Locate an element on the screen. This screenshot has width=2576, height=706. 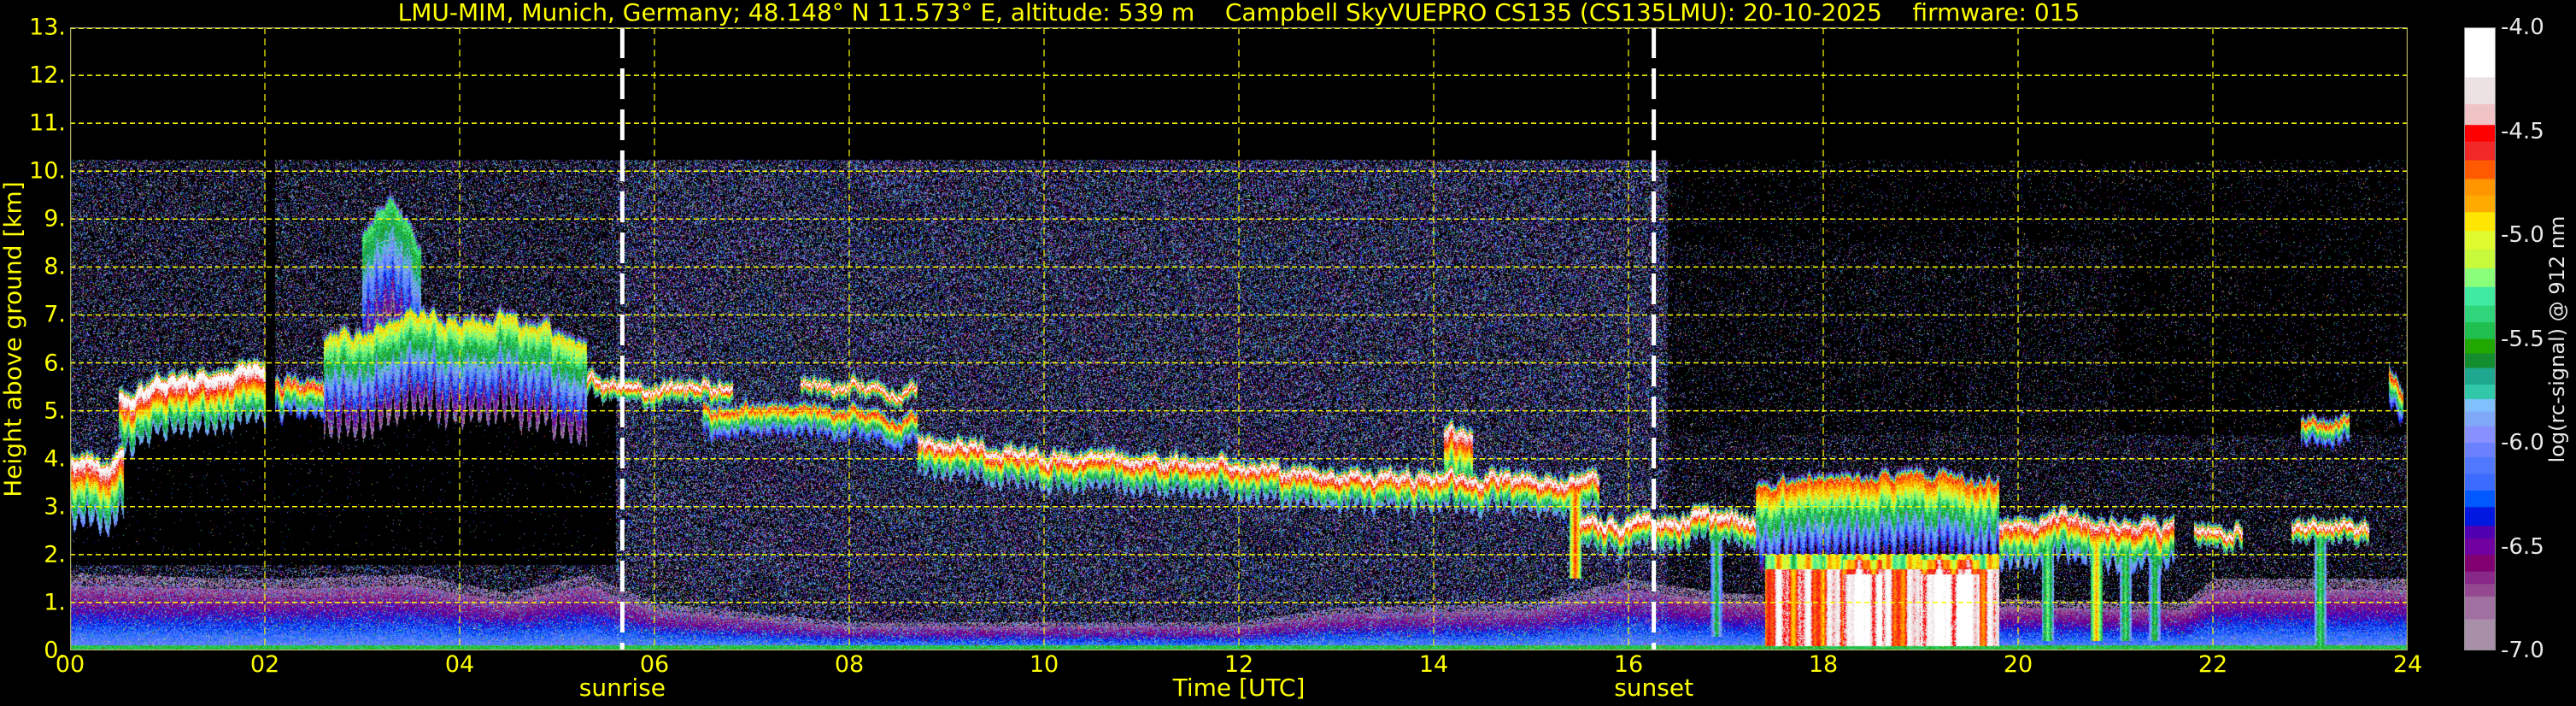
x-tick-label: 02 is located at coordinates (264, 664).